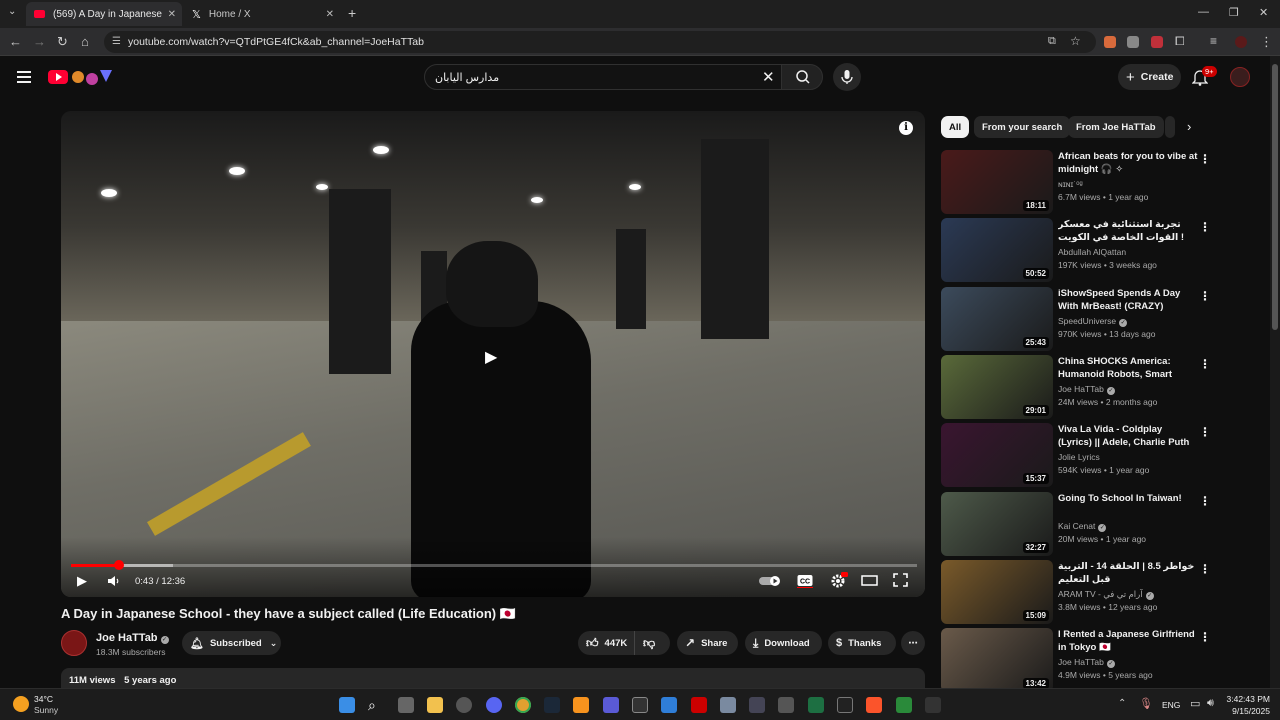 The image size is (1280, 720). Describe the element at coordinates (1203, 12) in the screenshot. I see `minimize-icon: —` at that location.